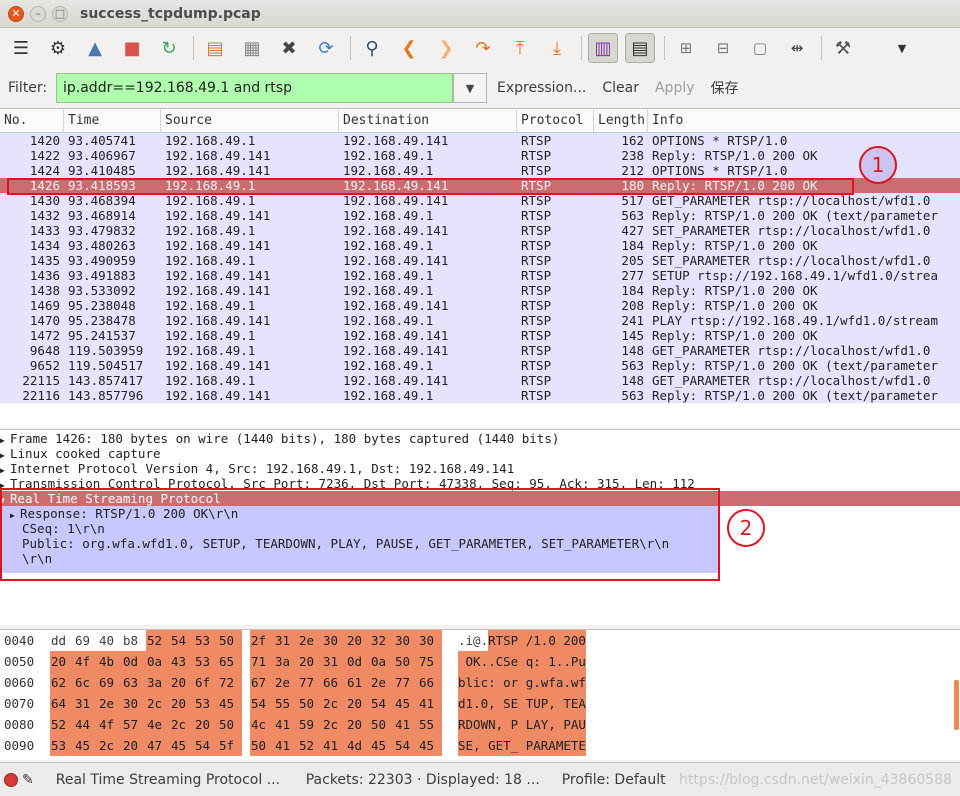  Describe the element at coordinates (251, 661) in the screenshot. I see `byte-hex: 20 4f 4b 0d 0a 43 53 65 71 3a 20 31 0d 0a 50 75` at that location.